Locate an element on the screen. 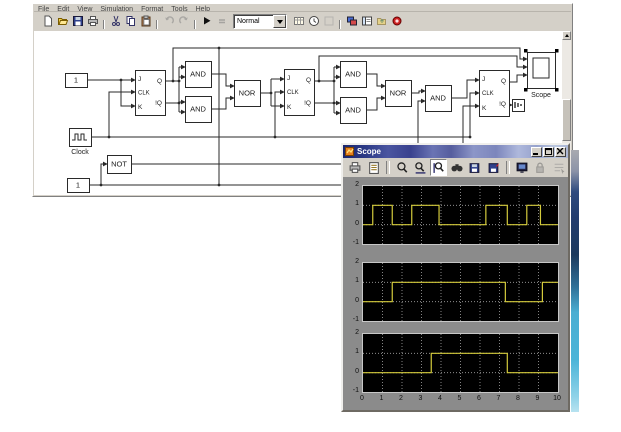 The width and height of the screenshot is (621, 432). close-button is located at coordinates (560, 151).